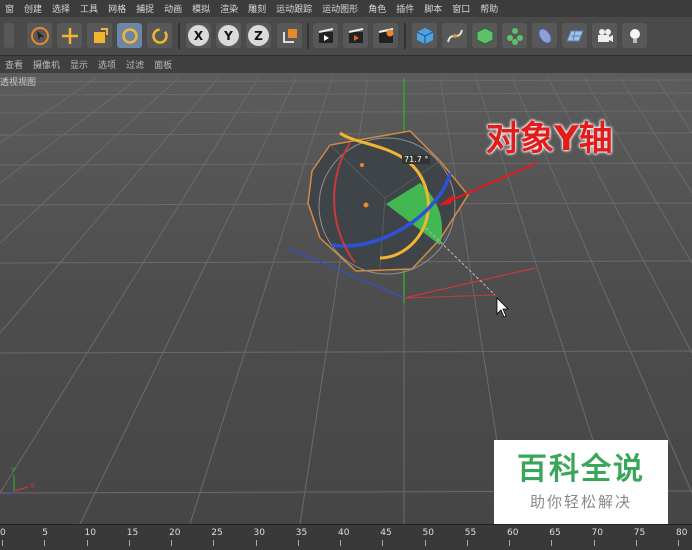  I want to click on toolbar-edge-button, so click(9, 35).